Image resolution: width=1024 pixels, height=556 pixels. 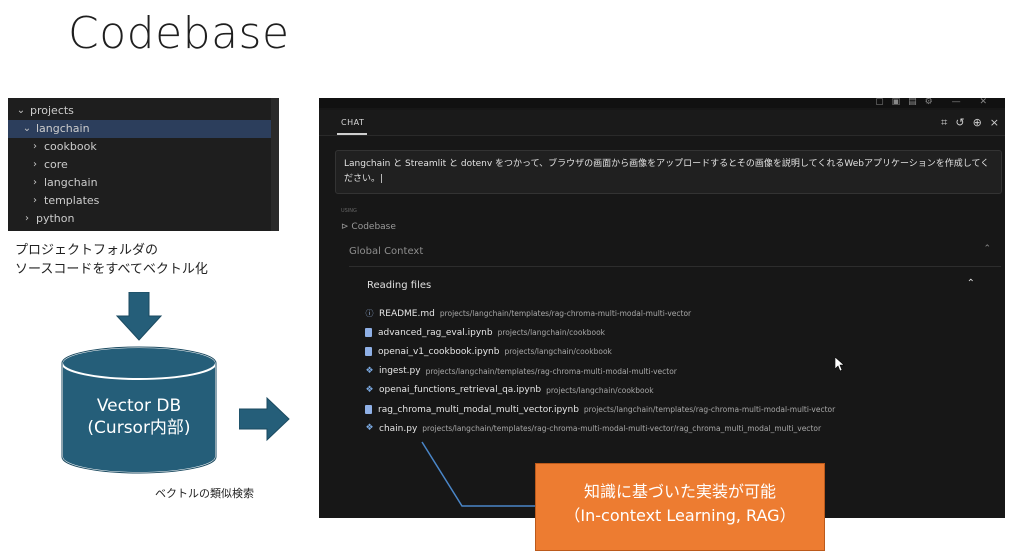 What do you see at coordinates (264, 419) in the screenshot?
I see `arrow-right-icon` at bounding box center [264, 419].